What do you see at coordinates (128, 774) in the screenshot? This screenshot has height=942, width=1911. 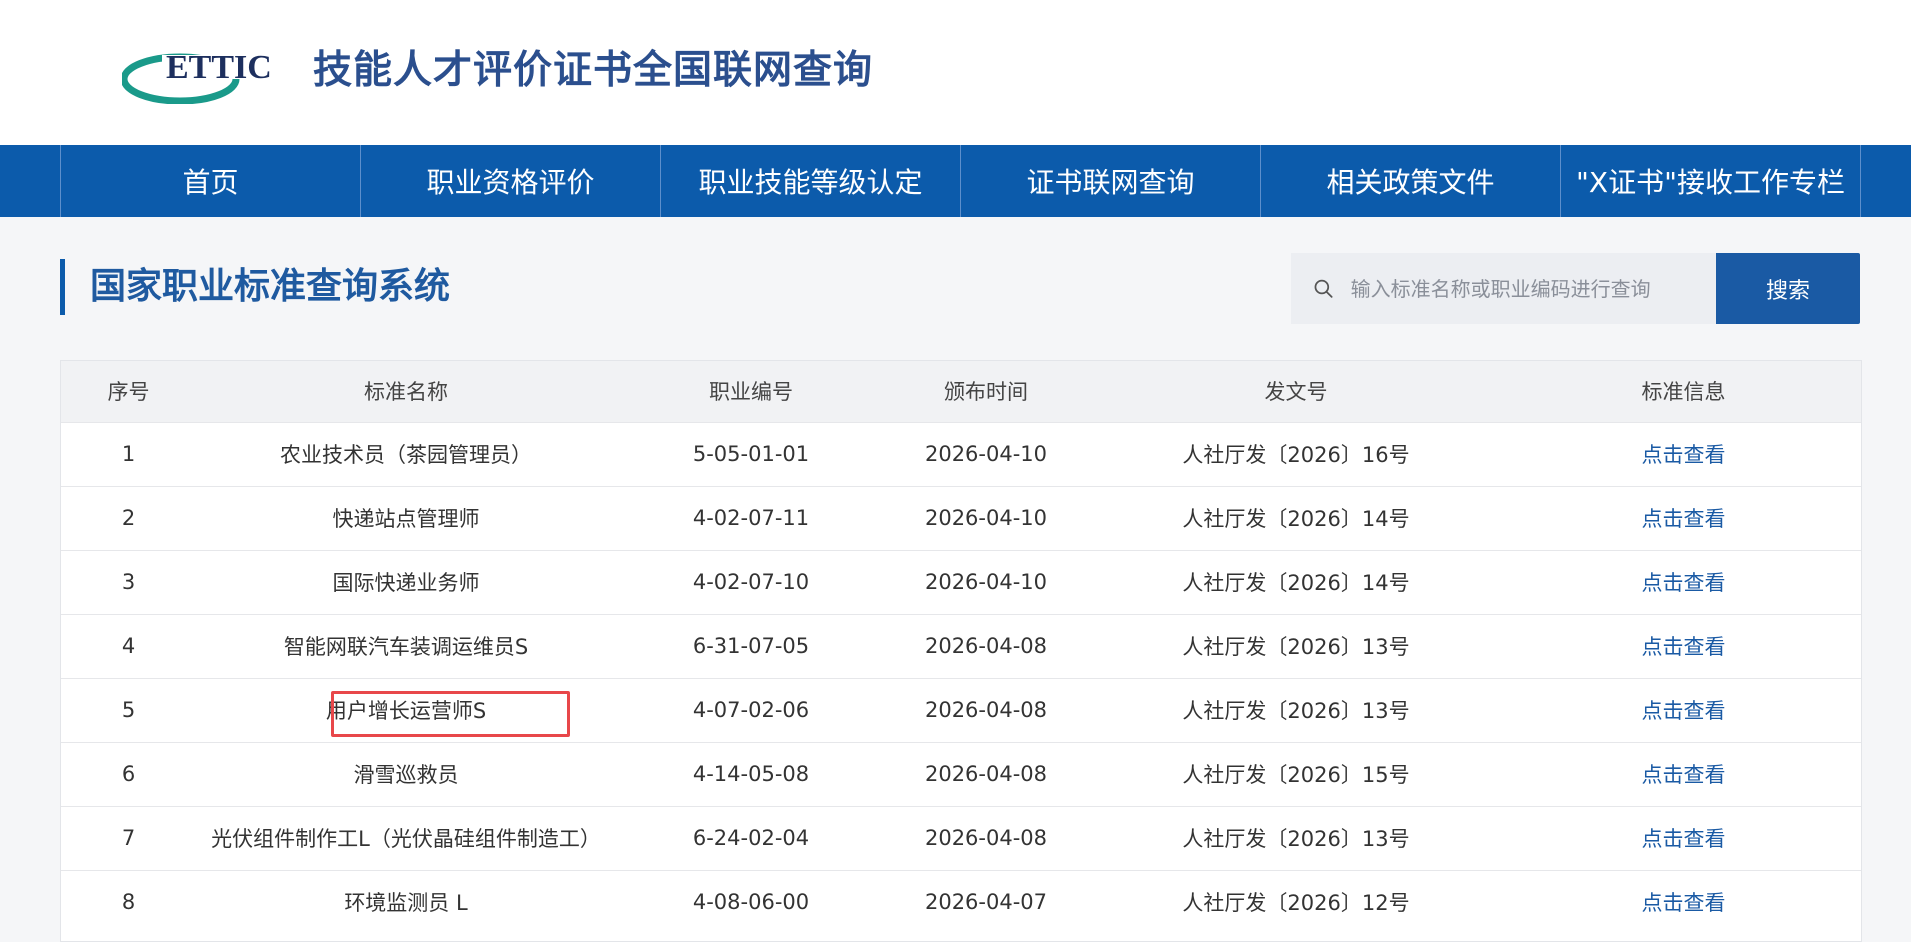 I see `row-index: 6` at bounding box center [128, 774].